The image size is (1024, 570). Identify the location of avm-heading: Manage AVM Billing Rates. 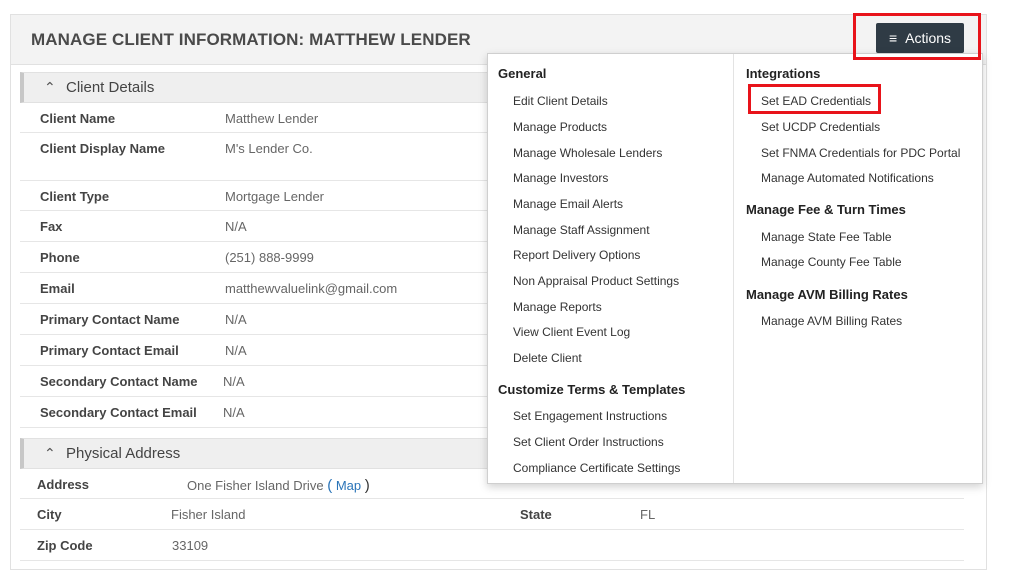
(827, 294).